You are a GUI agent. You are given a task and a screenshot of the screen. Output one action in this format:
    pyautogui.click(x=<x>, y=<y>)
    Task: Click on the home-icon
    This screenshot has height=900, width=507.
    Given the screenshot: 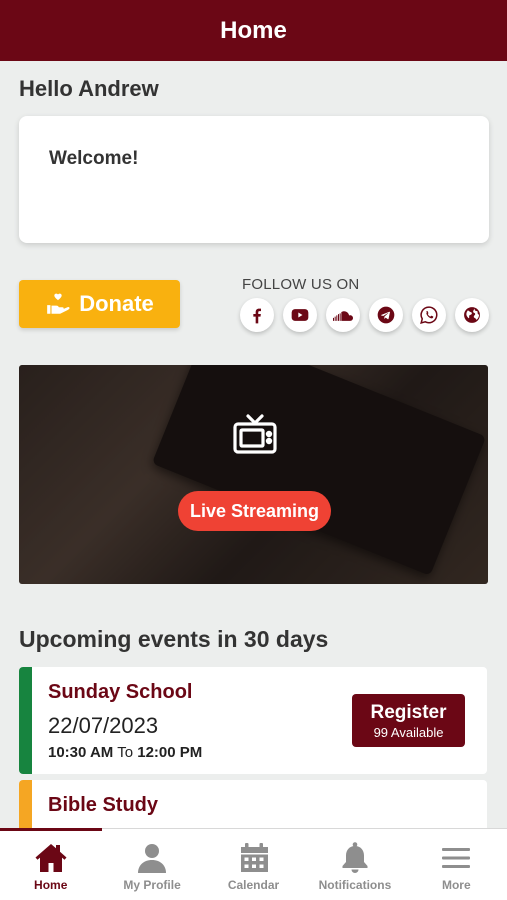 What is the action you would take?
    pyautogui.click(x=51, y=858)
    